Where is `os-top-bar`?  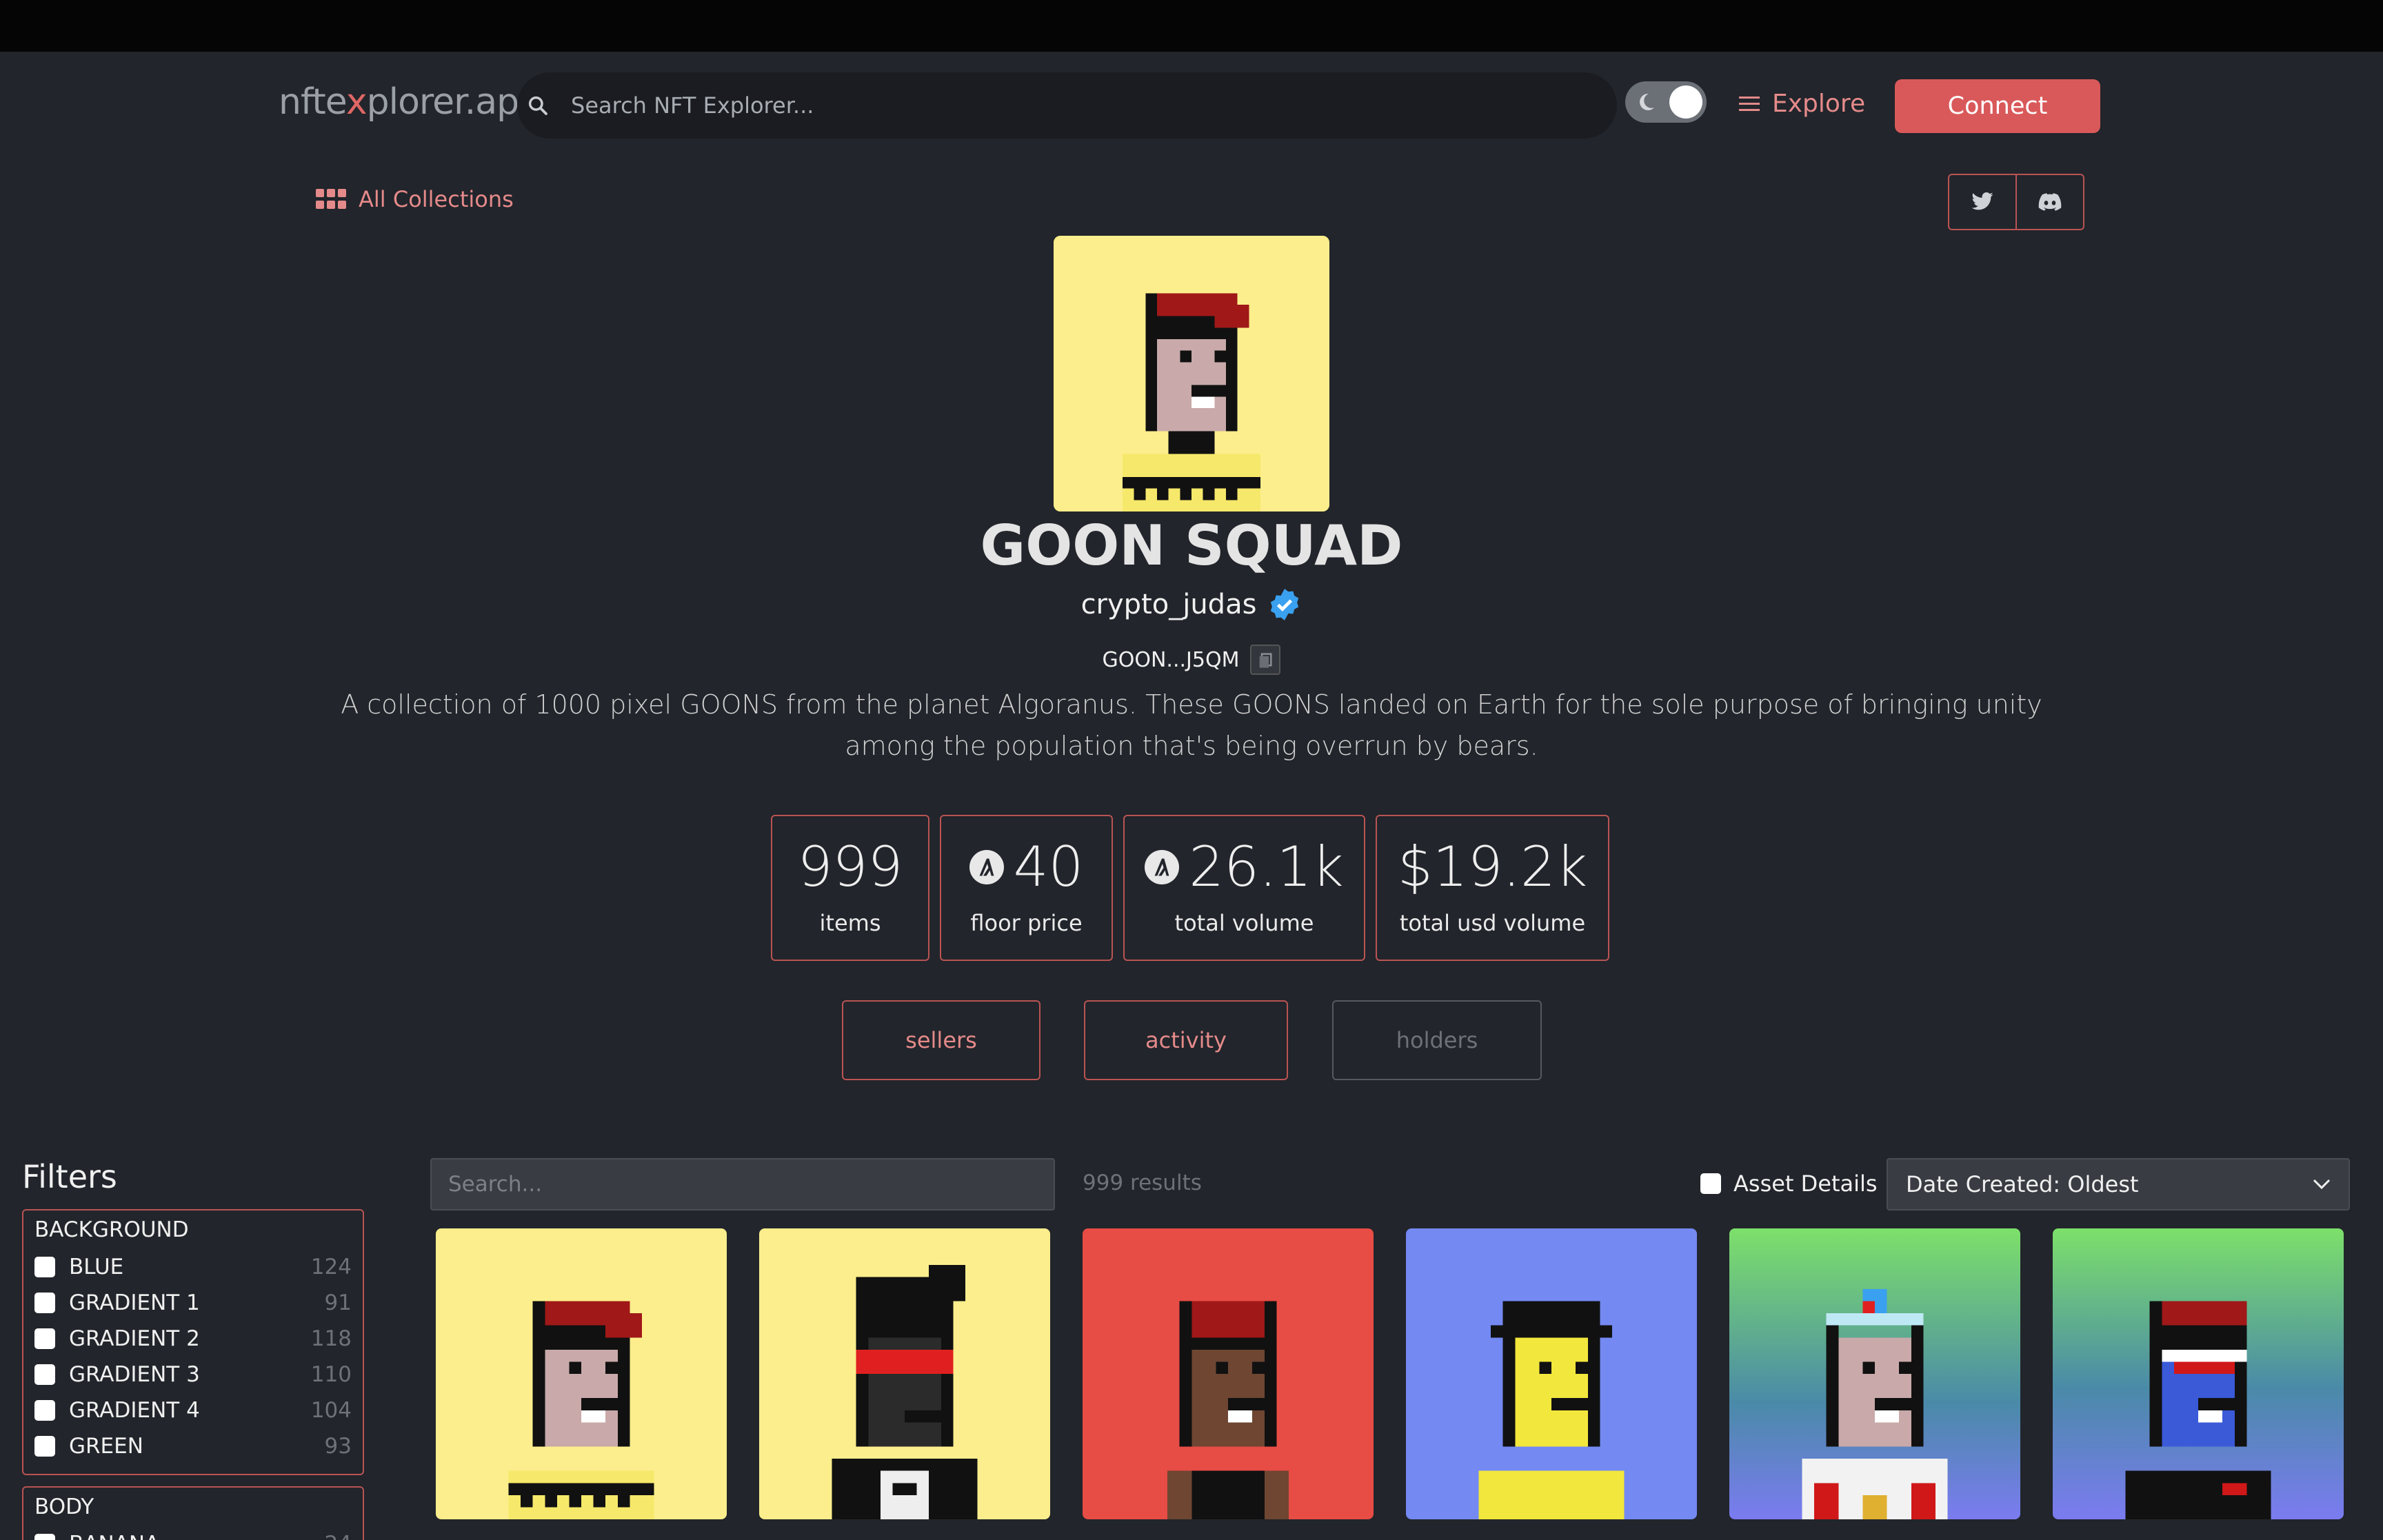
os-top-bar is located at coordinates (1191, 26).